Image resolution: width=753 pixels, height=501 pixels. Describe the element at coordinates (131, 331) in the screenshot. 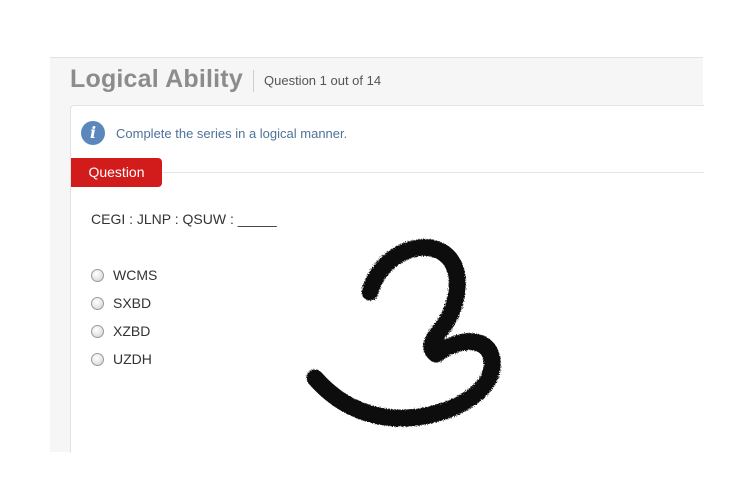

I see `option-label: XZBD` at that location.